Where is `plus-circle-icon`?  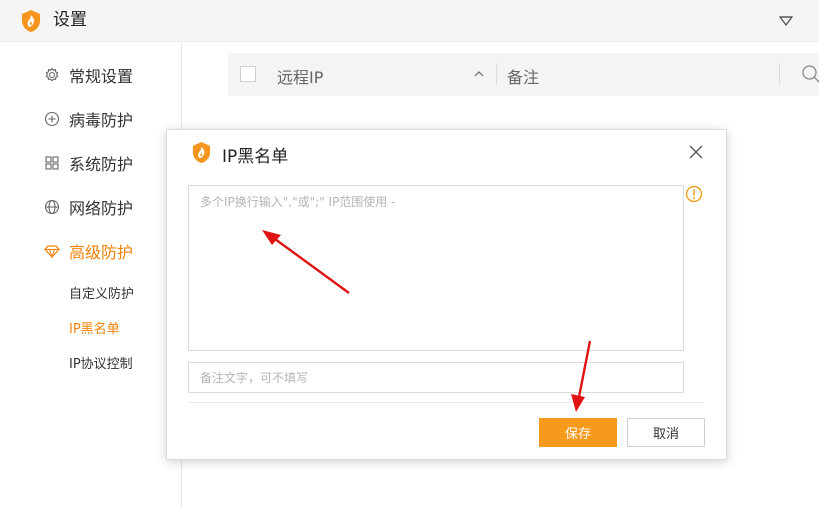
plus-circle-icon is located at coordinates (52, 119).